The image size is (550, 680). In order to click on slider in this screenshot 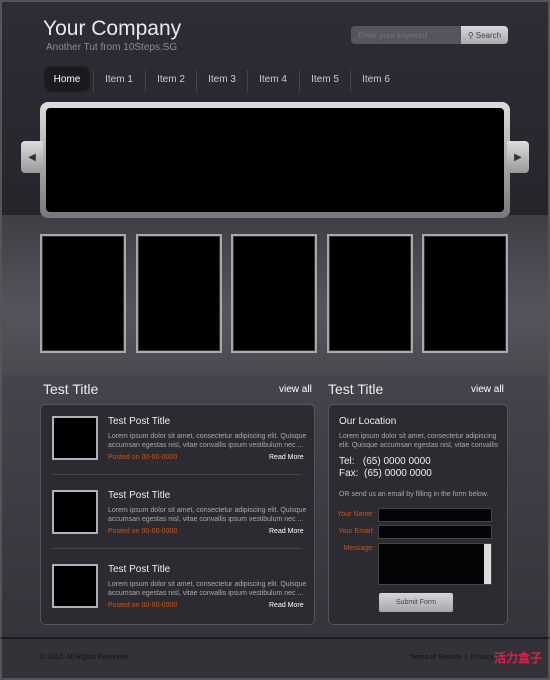, I will do `click(275, 160)`.